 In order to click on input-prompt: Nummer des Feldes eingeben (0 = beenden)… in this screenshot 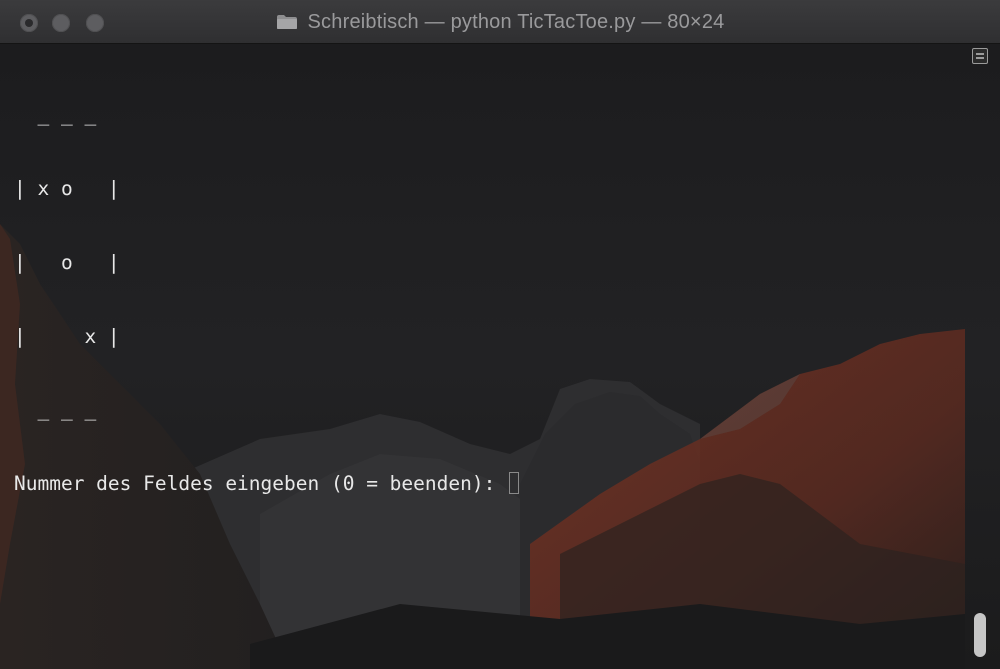, I will do `click(261, 484)`.